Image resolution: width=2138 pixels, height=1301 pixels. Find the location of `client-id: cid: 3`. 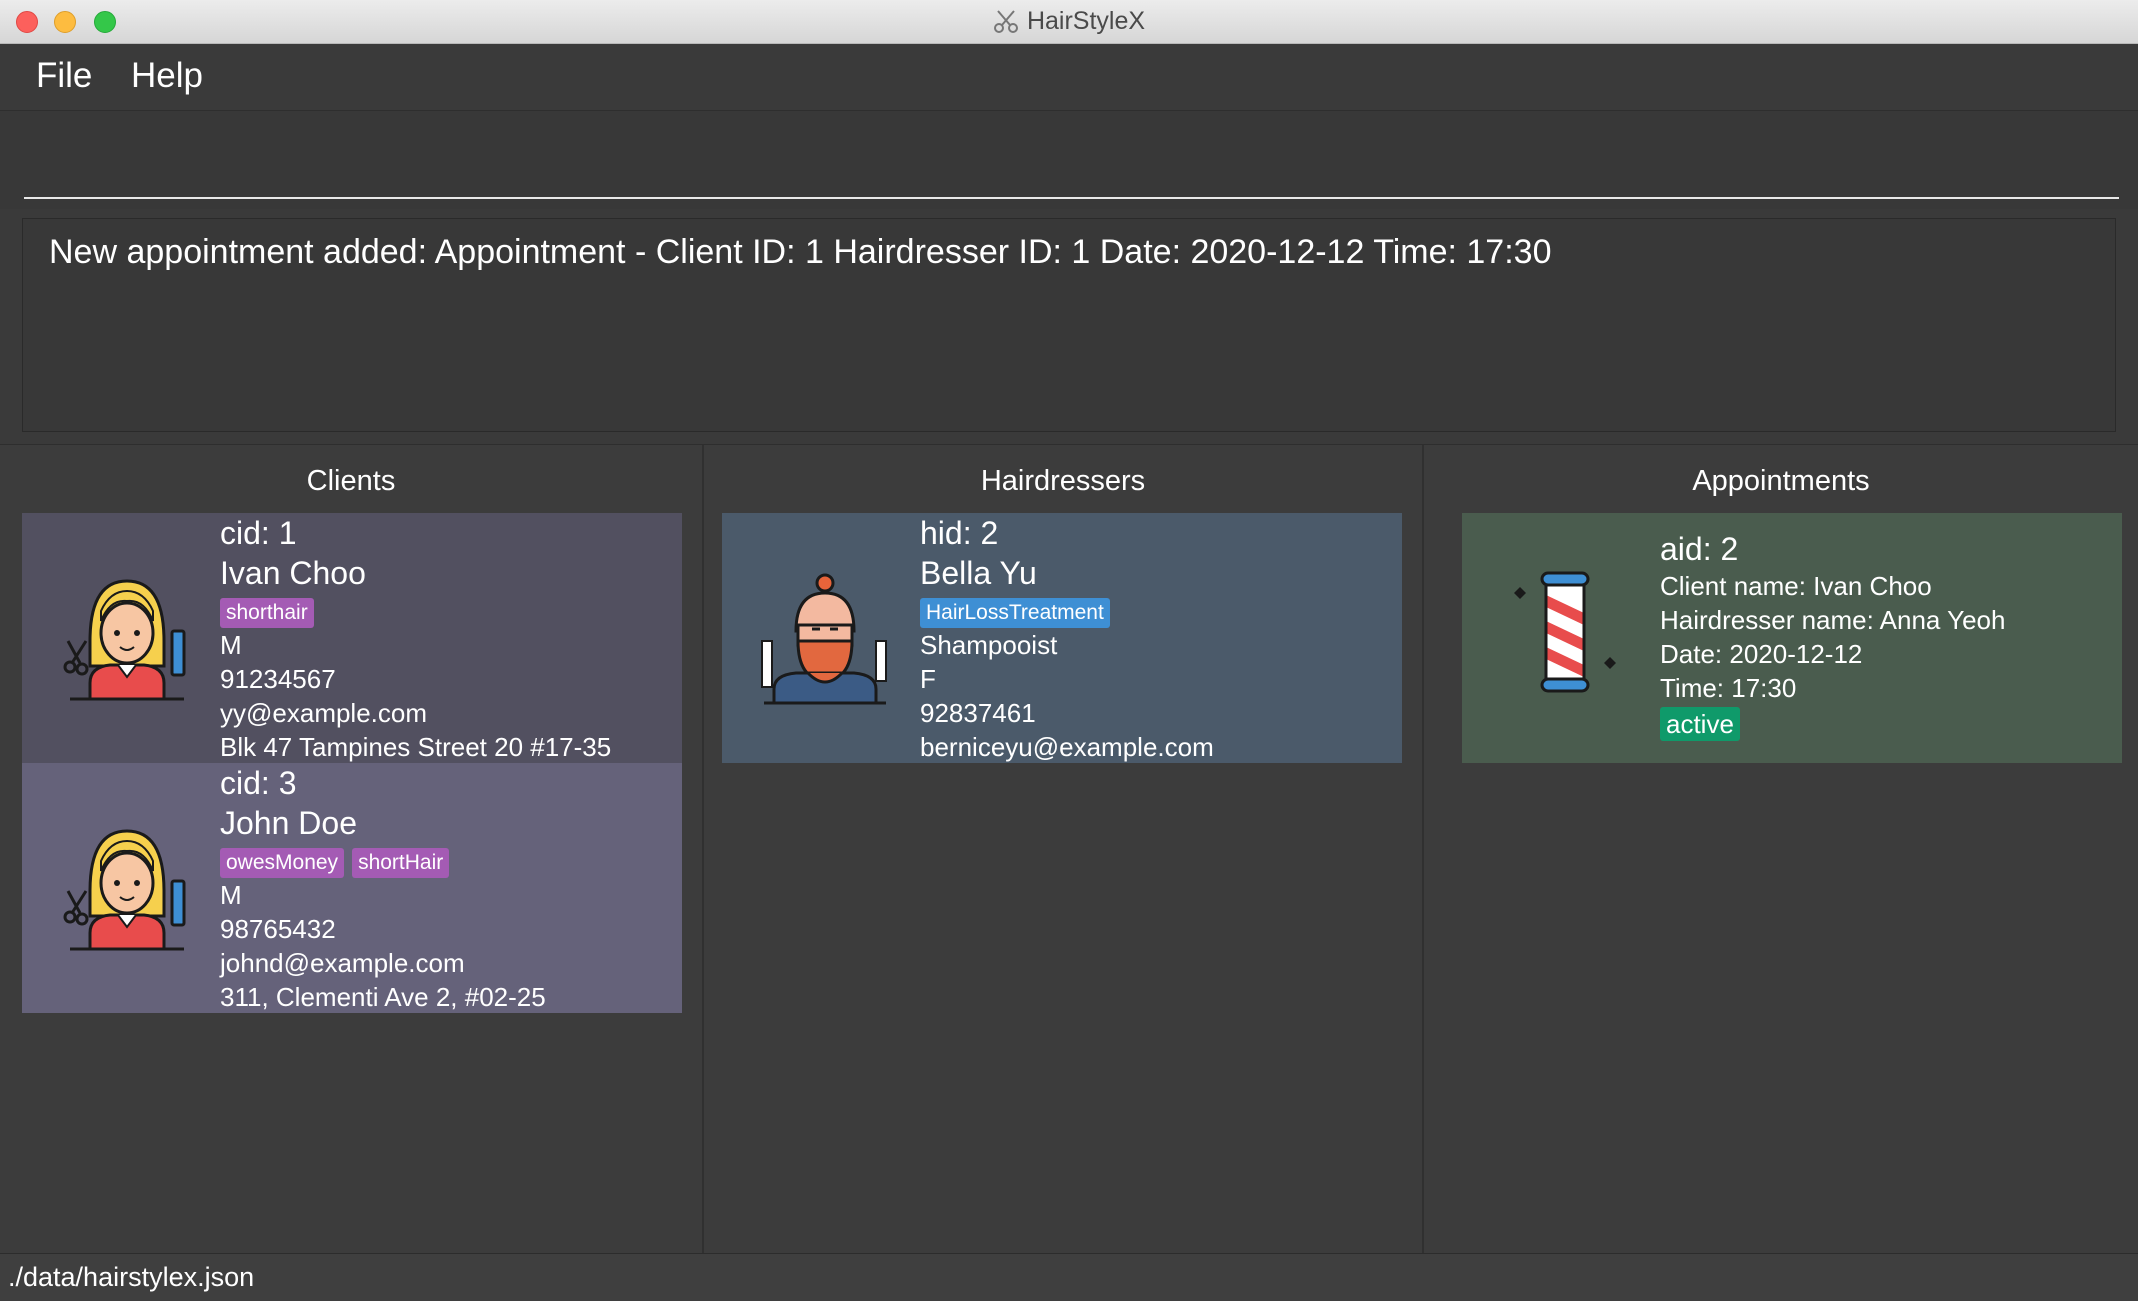

client-id: cid: 3 is located at coordinates (258, 783).